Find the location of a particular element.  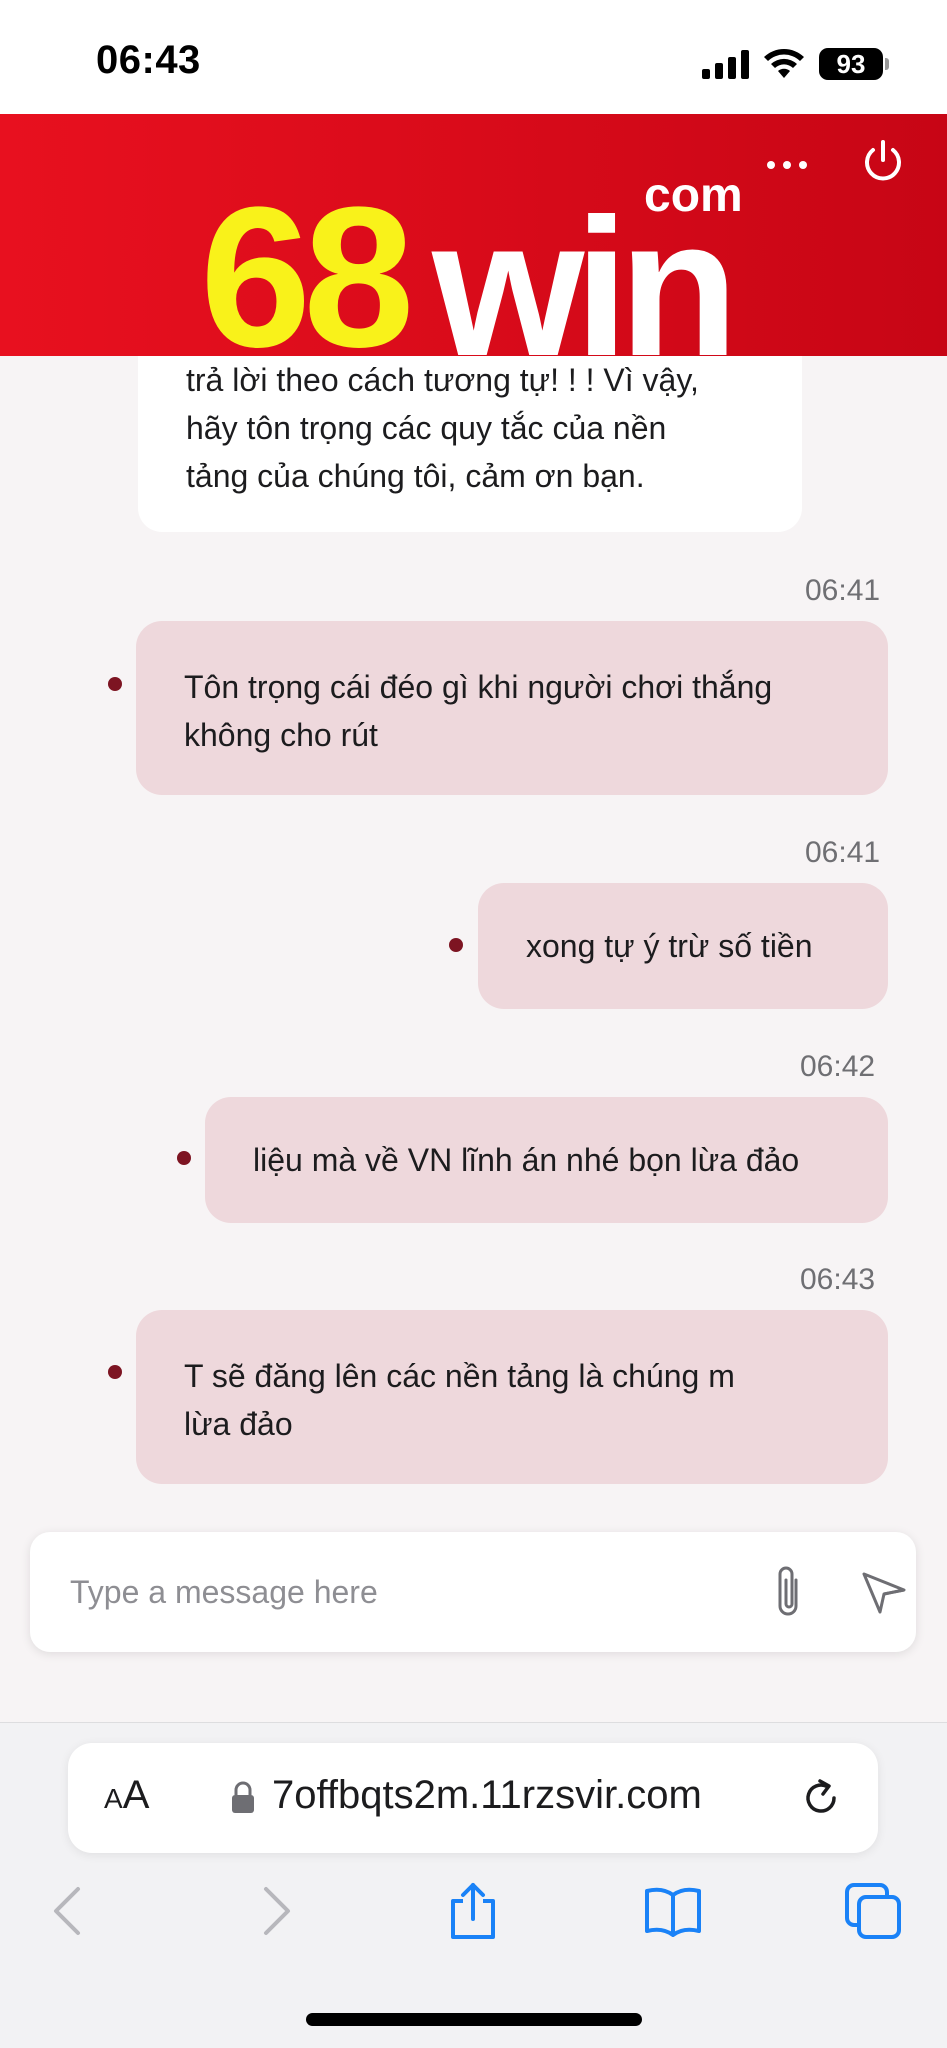

url-text: 7offbqts2m.11rzsvir.com is located at coordinates (487, 1795).